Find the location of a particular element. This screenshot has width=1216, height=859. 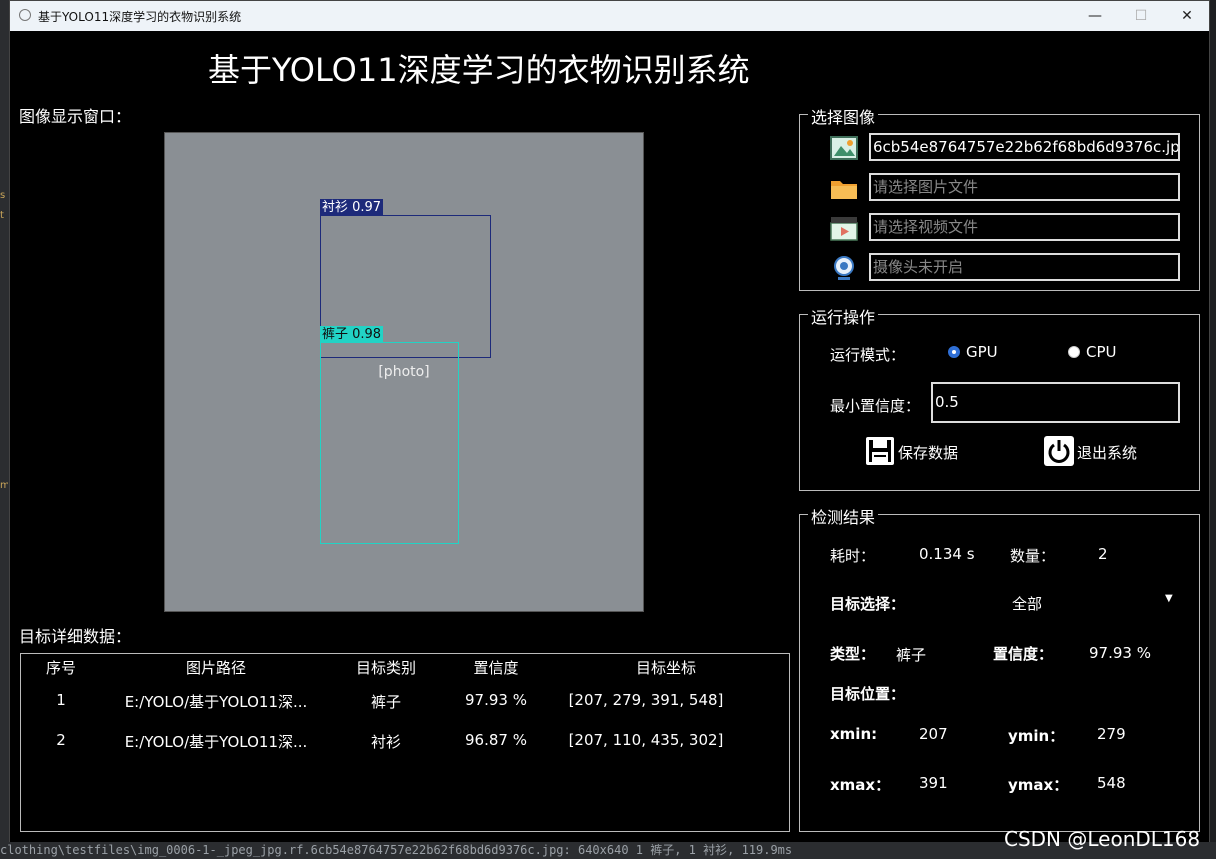

table-label: 目标详细数据： is located at coordinates (75, 636).